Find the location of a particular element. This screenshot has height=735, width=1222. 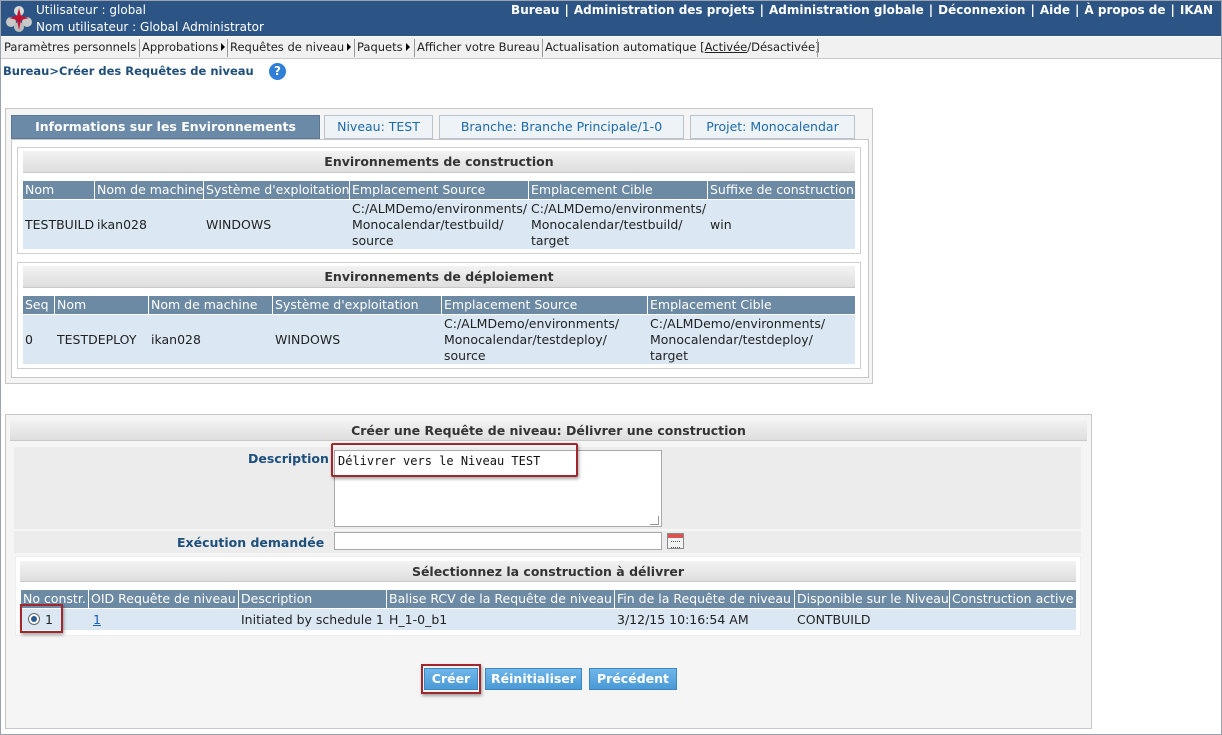

cell-balise: H_1-0_b1 is located at coordinates (418, 619).